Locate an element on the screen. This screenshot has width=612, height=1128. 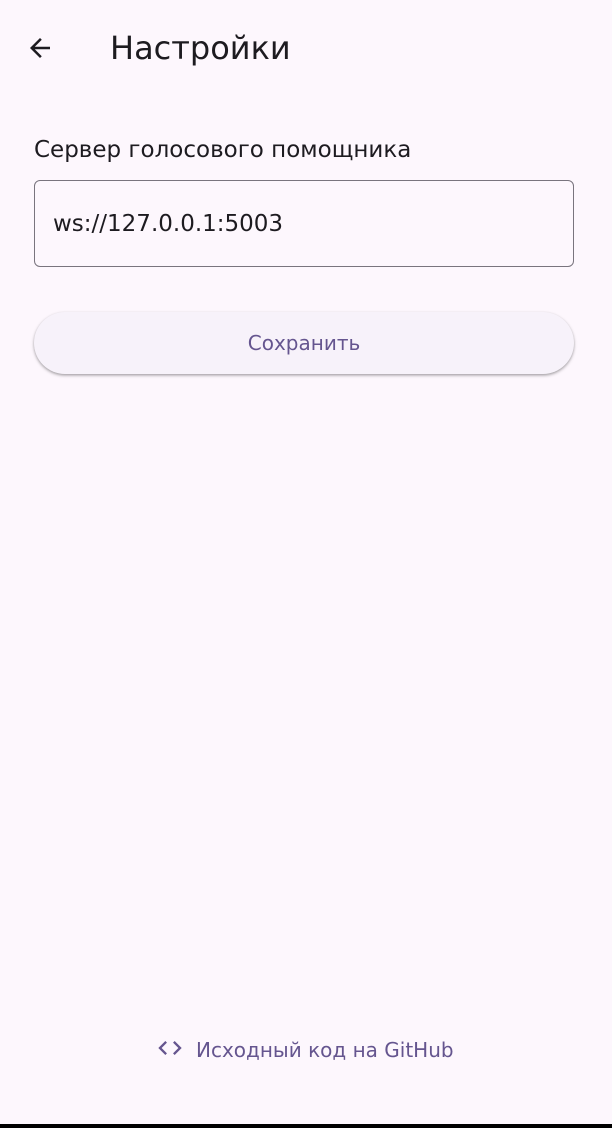
server-field-label: Сервер голосового помощника is located at coordinates (223, 150).